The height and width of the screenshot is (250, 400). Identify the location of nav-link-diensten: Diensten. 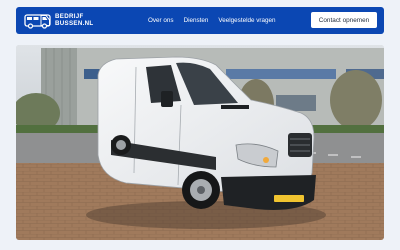
(196, 20).